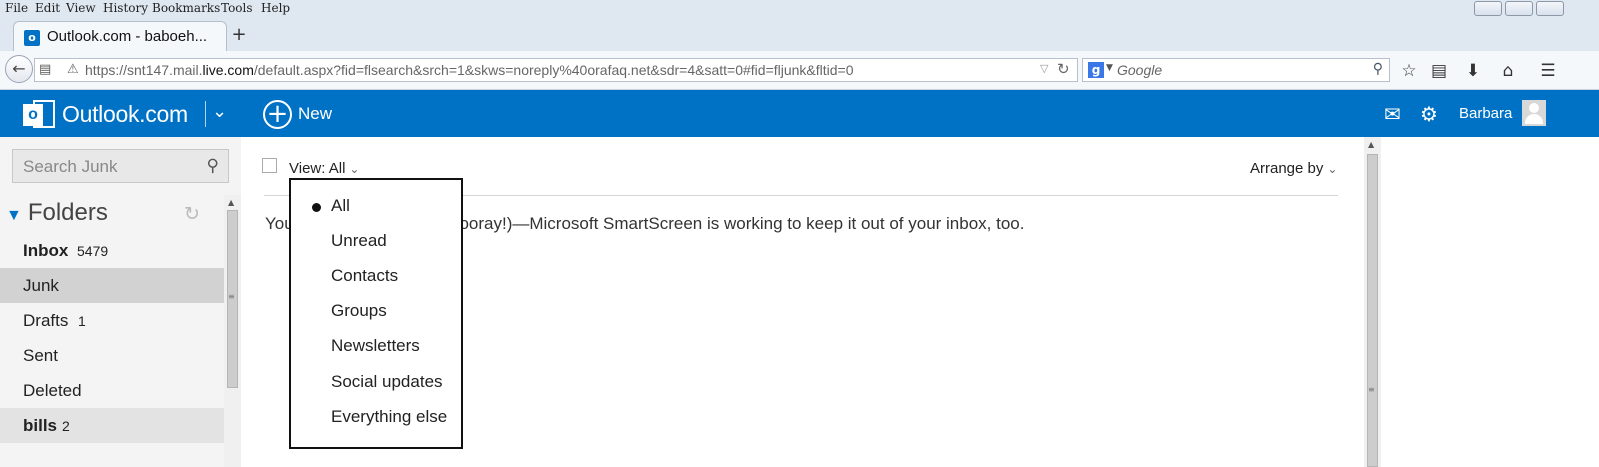 This screenshot has width=1599, height=467. What do you see at coordinates (45, 69) in the screenshot?
I see `site-identity-icon: ▤` at bounding box center [45, 69].